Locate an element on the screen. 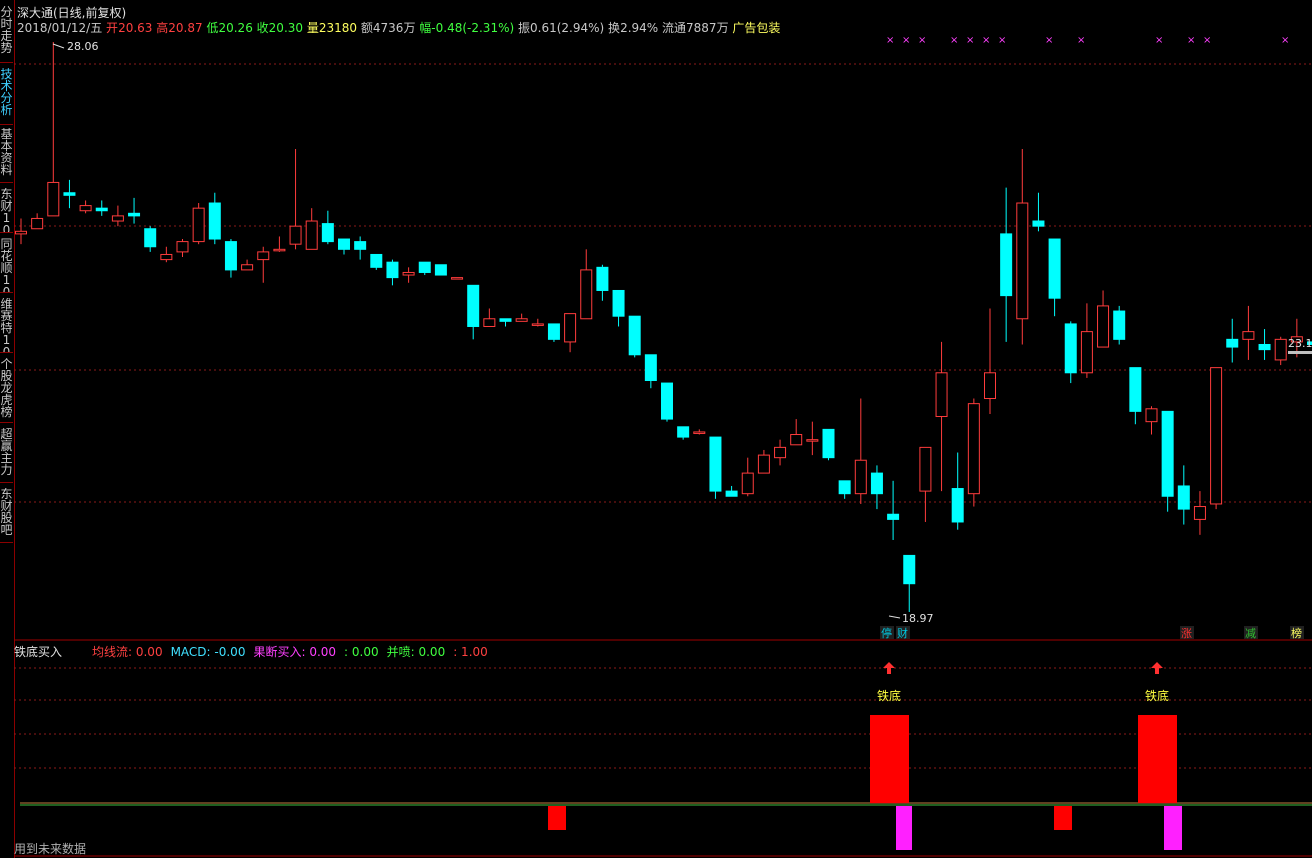 The height and width of the screenshot is (858, 1312). indicator-value-0: 均线流: 0.00 is located at coordinates (127, 652).